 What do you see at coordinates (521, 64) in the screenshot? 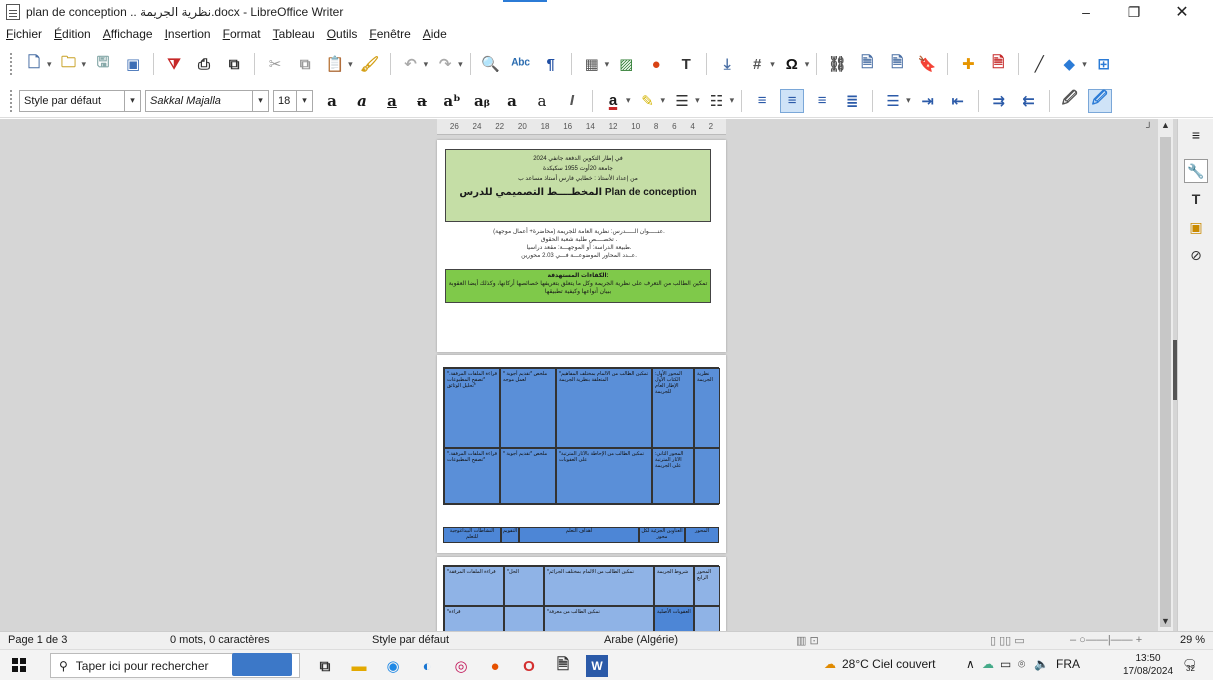
I see `spellcheck-icon: ᴬᵇᶜ` at bounding box center [521, 64].